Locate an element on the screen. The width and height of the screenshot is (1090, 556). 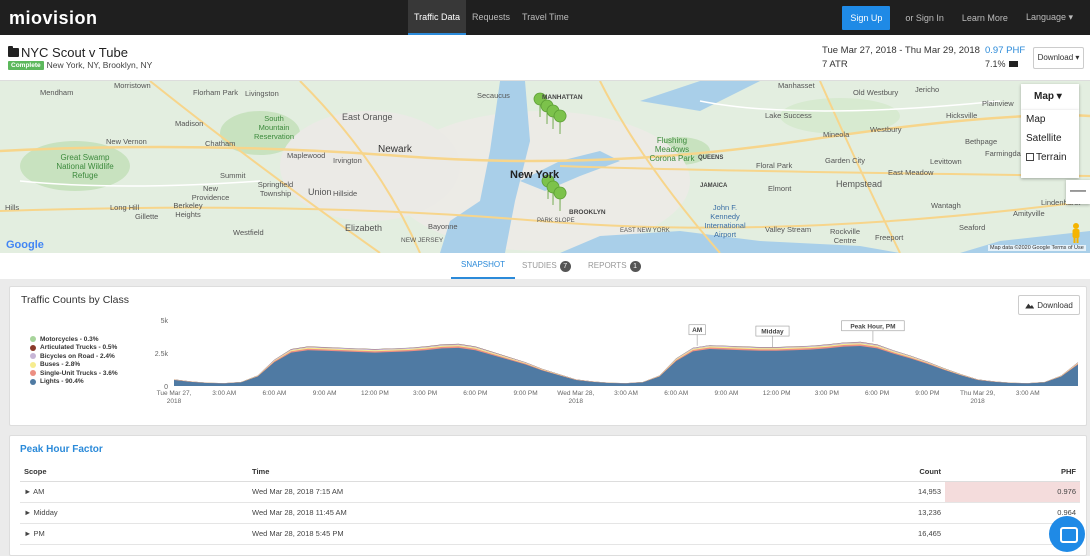
study-subtitle: Complete New York, NY, Brooklyn, NY is located at coordinates (80, 65).